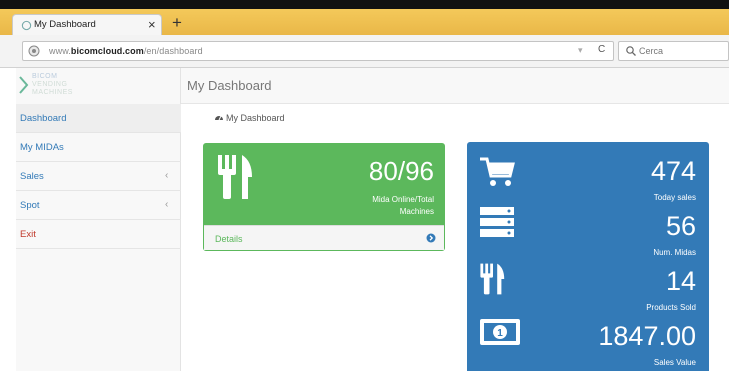 Image resolution: width=729 pixels, height=371 pixels. Describe the element at coordinates (674, 197) in the screenshot. I see `today-sales-caption: Today sales` at that location.